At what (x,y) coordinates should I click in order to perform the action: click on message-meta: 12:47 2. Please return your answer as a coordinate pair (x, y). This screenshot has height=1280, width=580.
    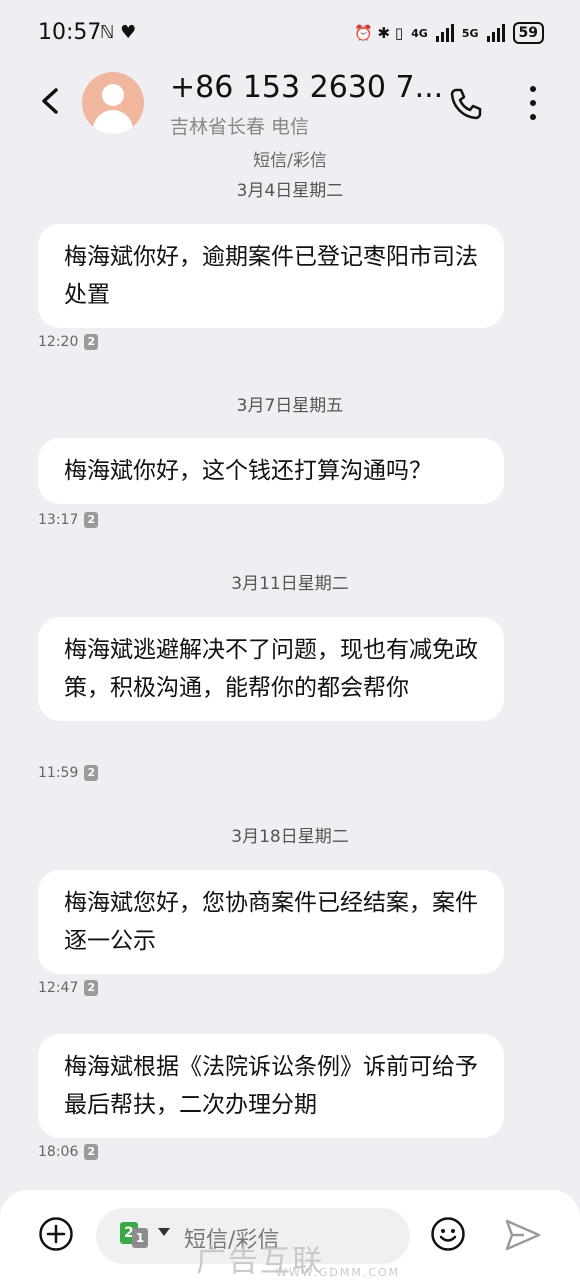
    Looking at the image, I should click on (68, 988).